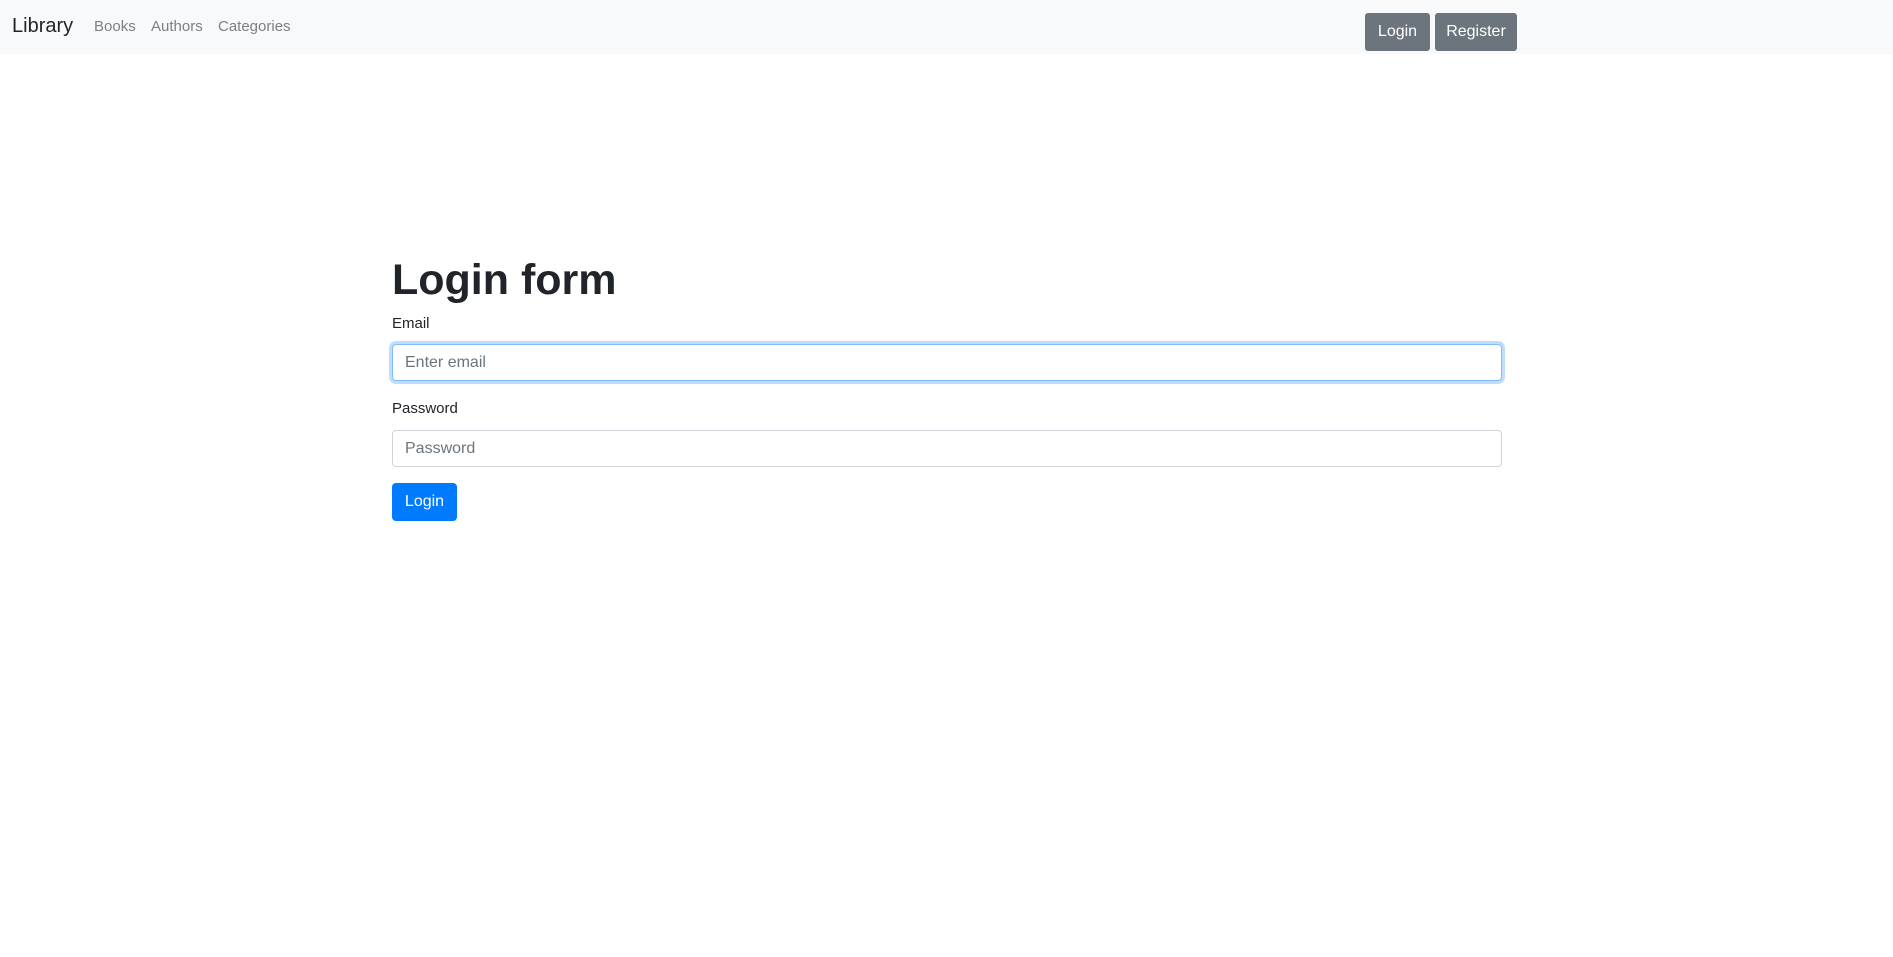 The height and width of the screenshot is (957, 1893). What do you see at coordinates (411, 323) in the screenshot?
I see `email-label: Email` at bounding box center [411, 323].